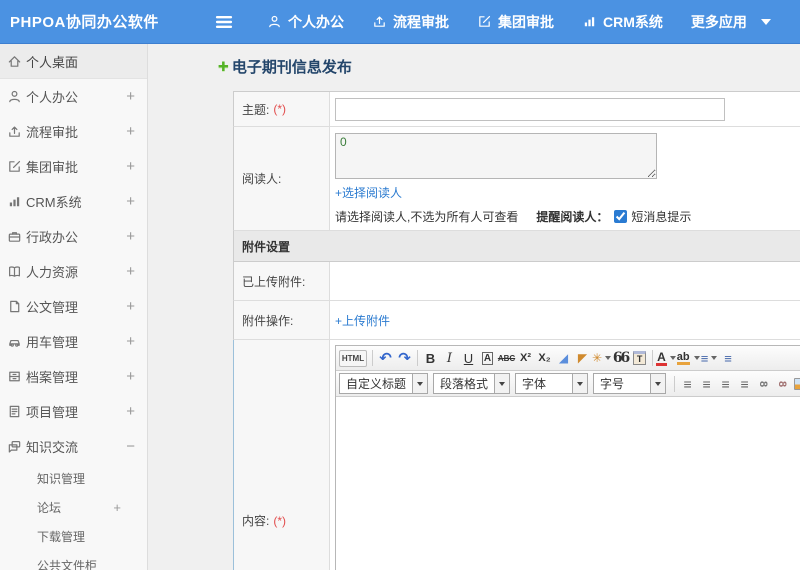 Image resolution: width=800 pixels, height=570 pixels. What do you see at coordinates (525, 358) in the screenshot?
I see `superscript-button: X²` at bounding box center [525, 358].